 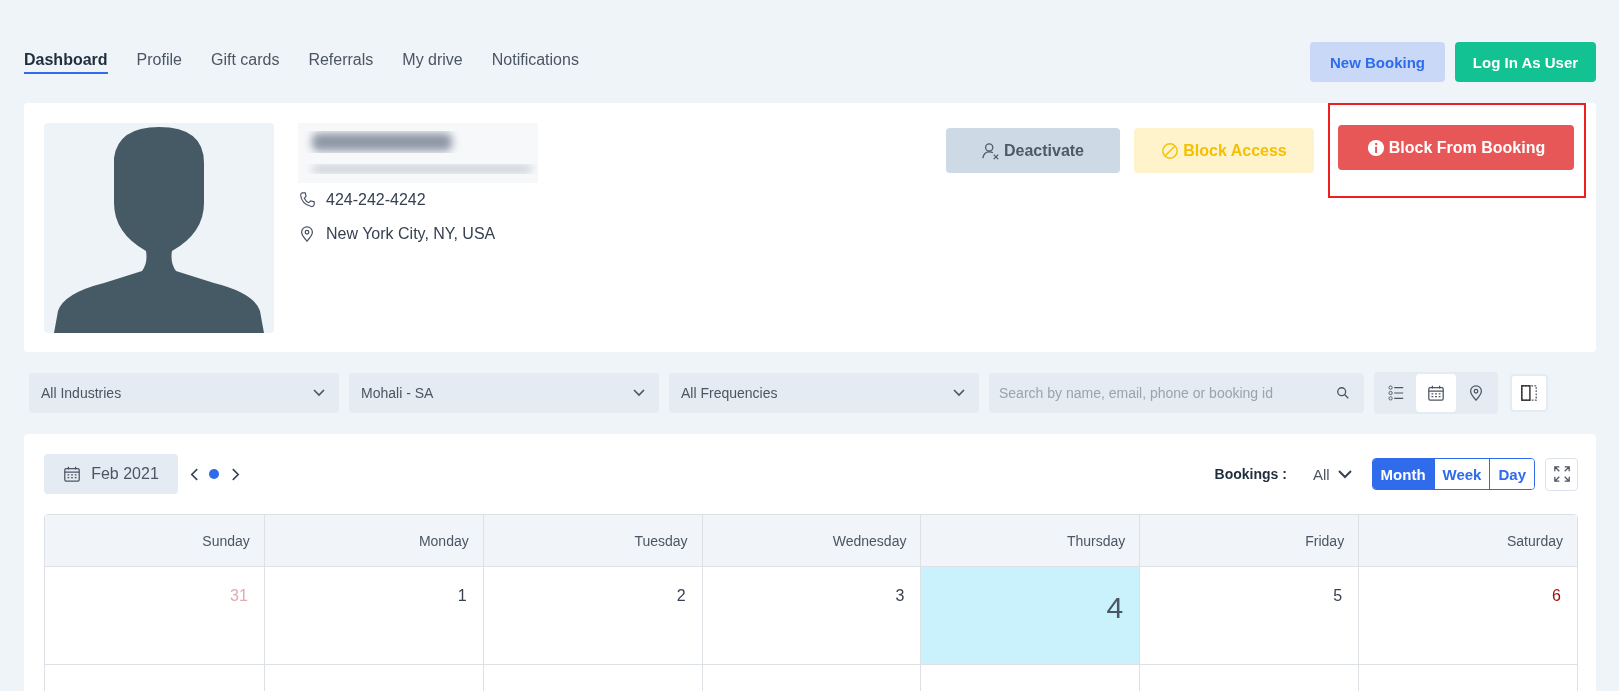 I want to click on location-text: New York City, NY, USA, so click(x=411, y=234).